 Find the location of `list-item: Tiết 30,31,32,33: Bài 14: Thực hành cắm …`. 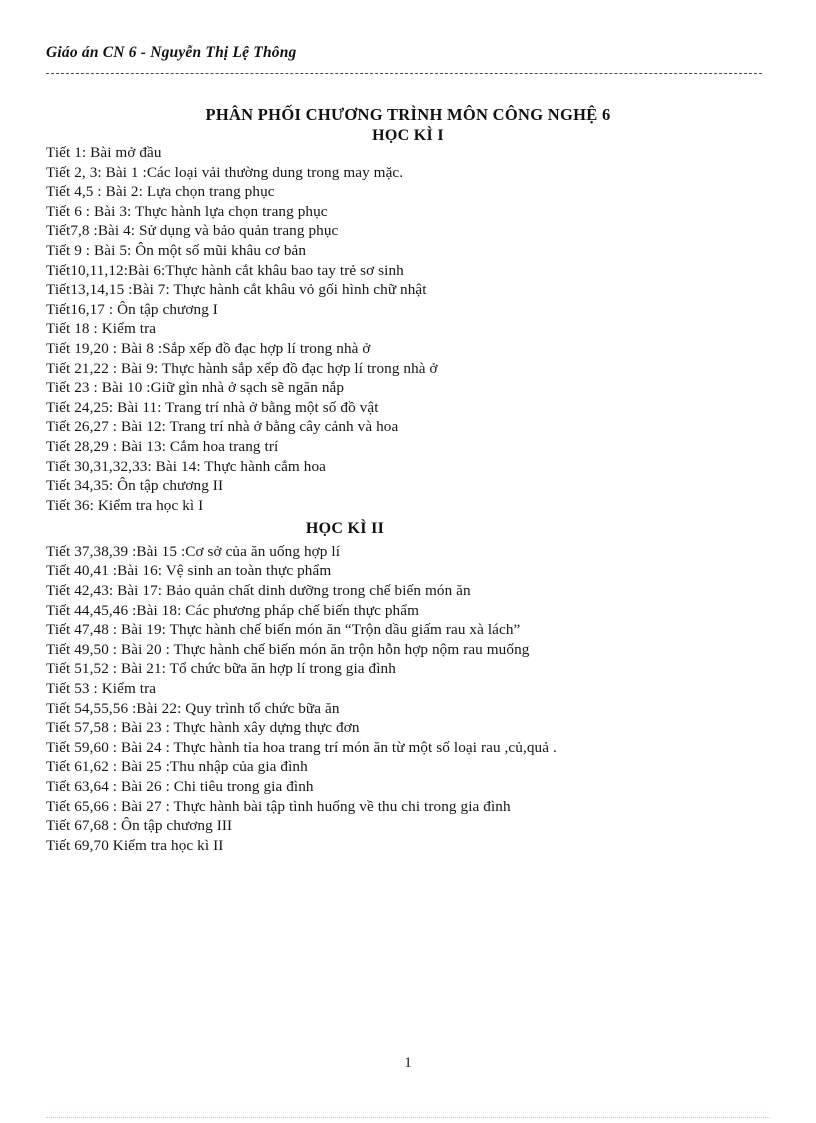

list-item: Tiết 30,31,32,33: Bài 14: Thực hành cắm … is located at coordinates (186, 466).